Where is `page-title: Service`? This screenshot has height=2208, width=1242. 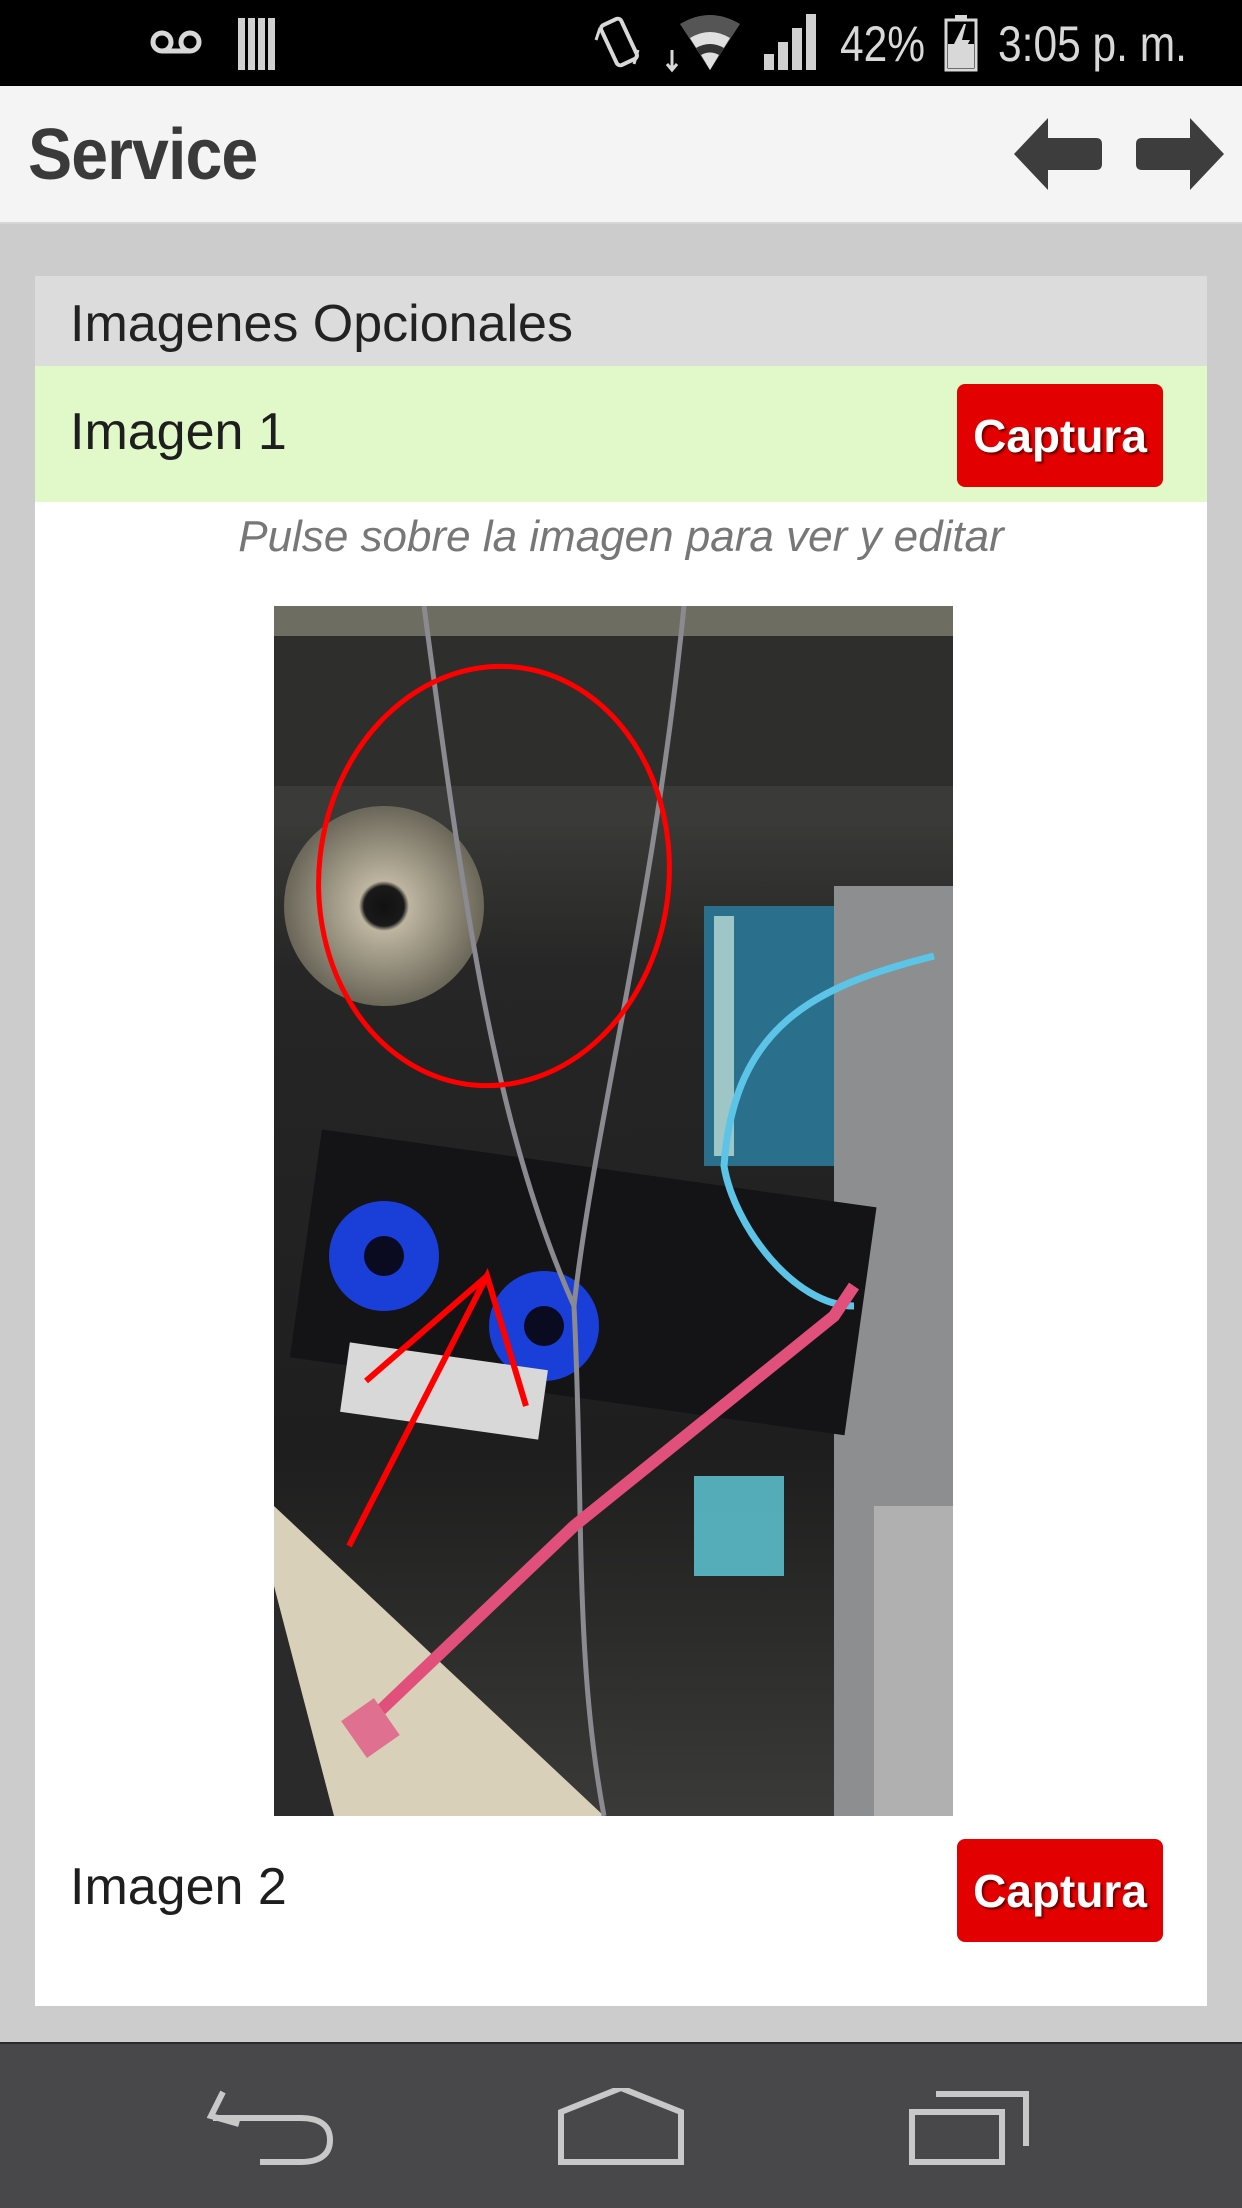
page-title: Service is located at coordinates (143, 155).